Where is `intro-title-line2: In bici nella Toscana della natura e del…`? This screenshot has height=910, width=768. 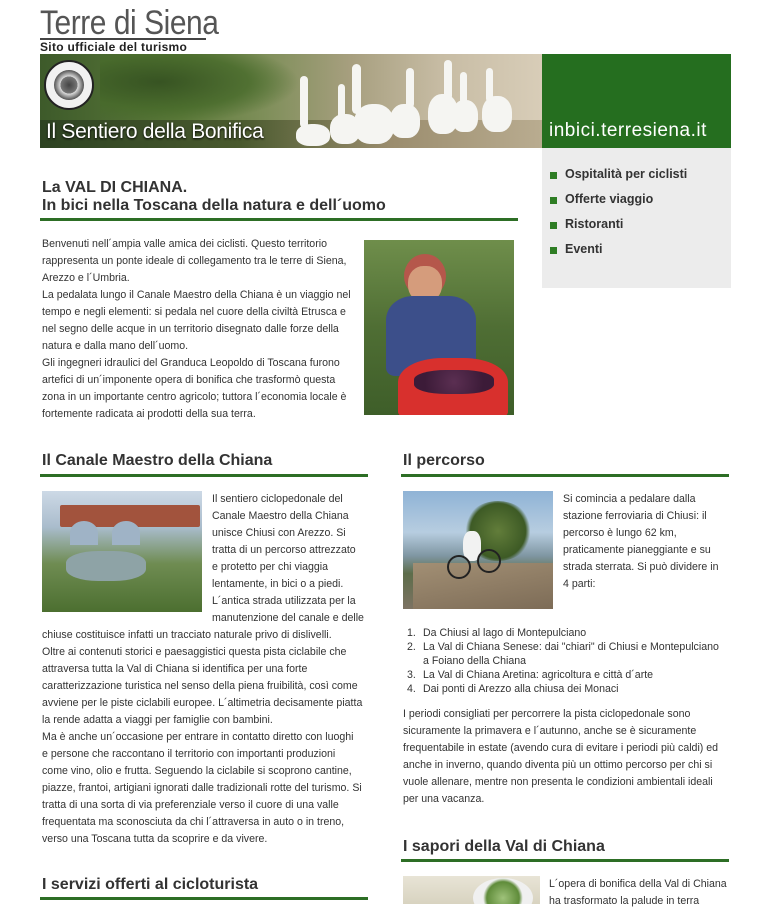 intro-title-line2: In bici nella Toscana della natura e del… is located at coordinates (214, 205).